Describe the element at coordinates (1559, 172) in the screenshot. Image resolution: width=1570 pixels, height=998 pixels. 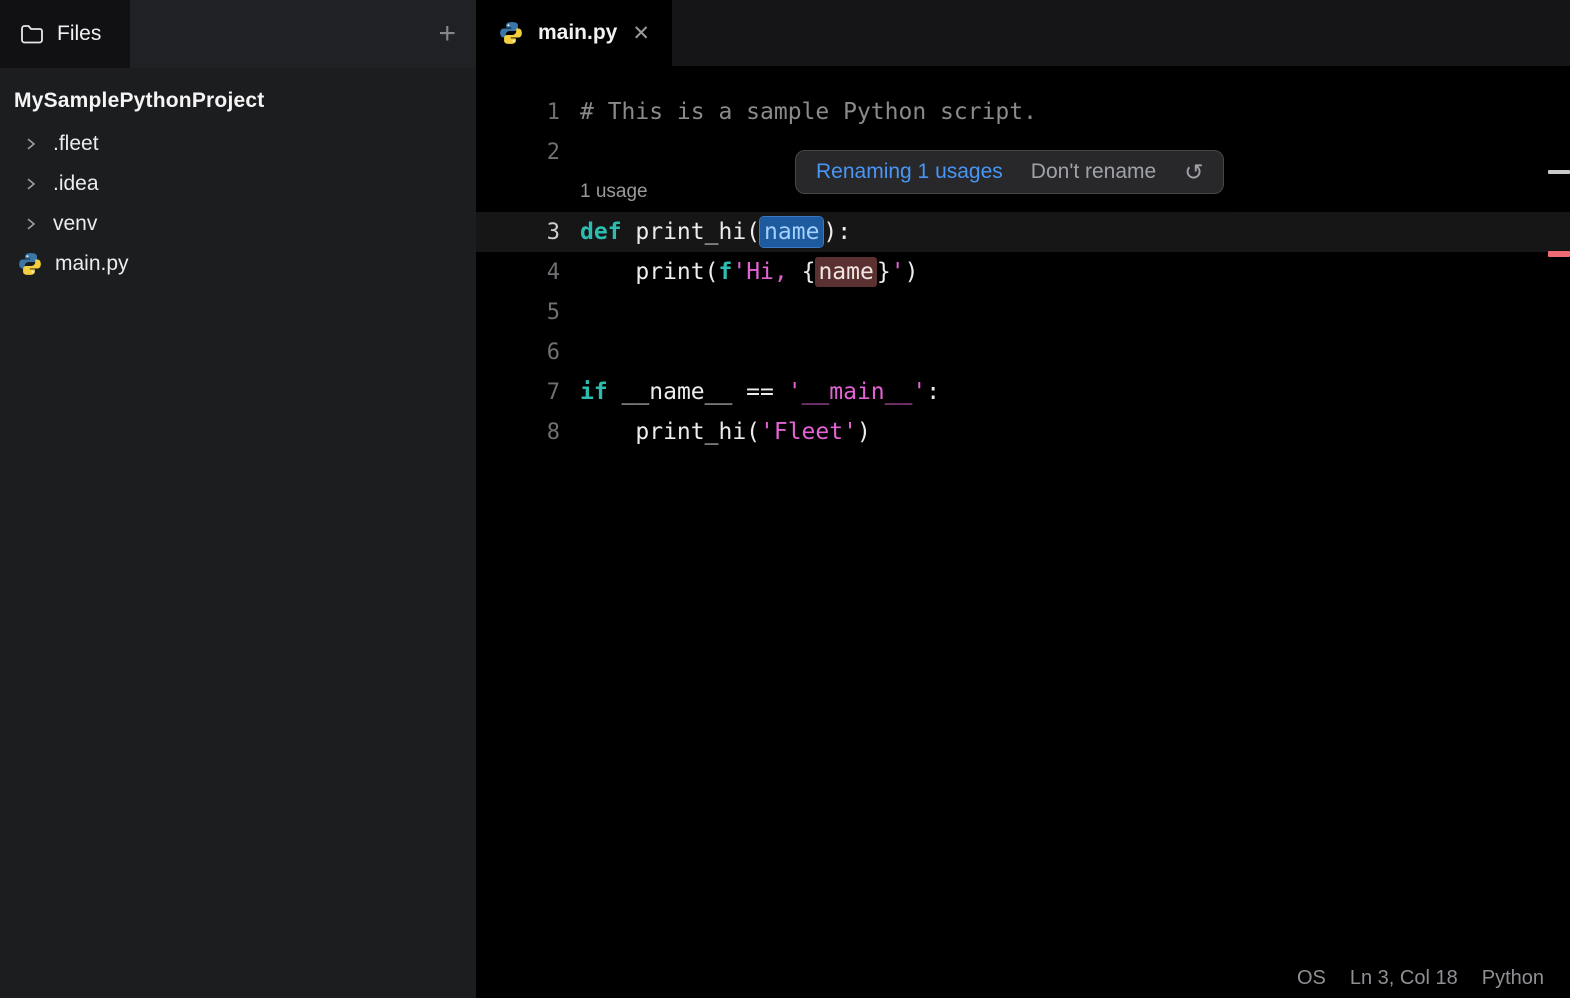
I see `scrollbar-mark-light` at that location.